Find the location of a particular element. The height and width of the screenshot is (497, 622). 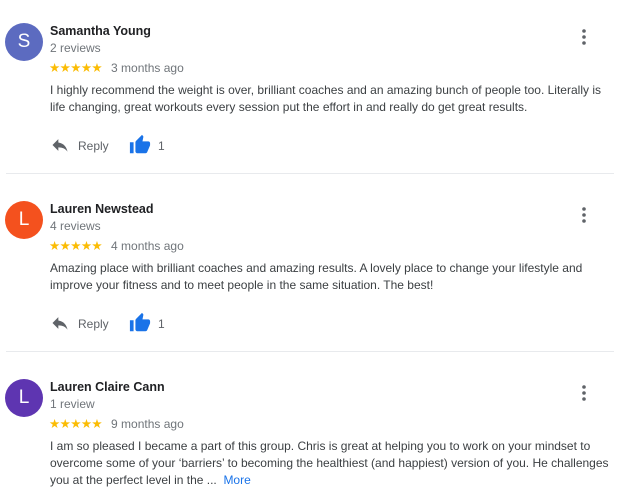

review-count: 1 review is located at coordinates (72, 404).